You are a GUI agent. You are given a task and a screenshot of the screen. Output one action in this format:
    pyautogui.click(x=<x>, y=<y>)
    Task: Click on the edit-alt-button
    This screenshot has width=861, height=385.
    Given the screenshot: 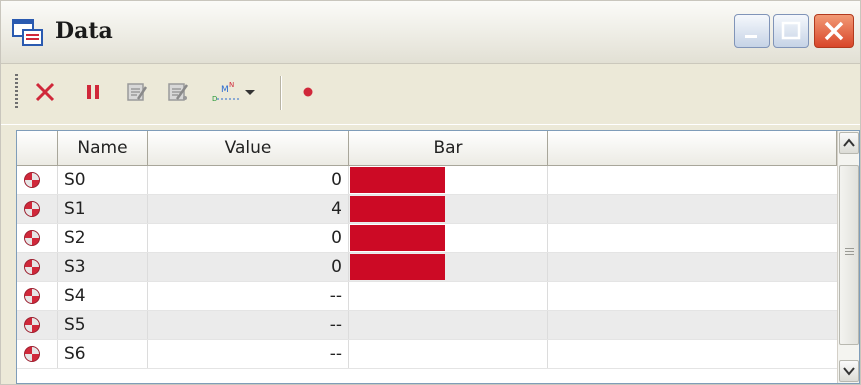 What is the action you would take?
    pyautogui.click(x=178, y=92)
    